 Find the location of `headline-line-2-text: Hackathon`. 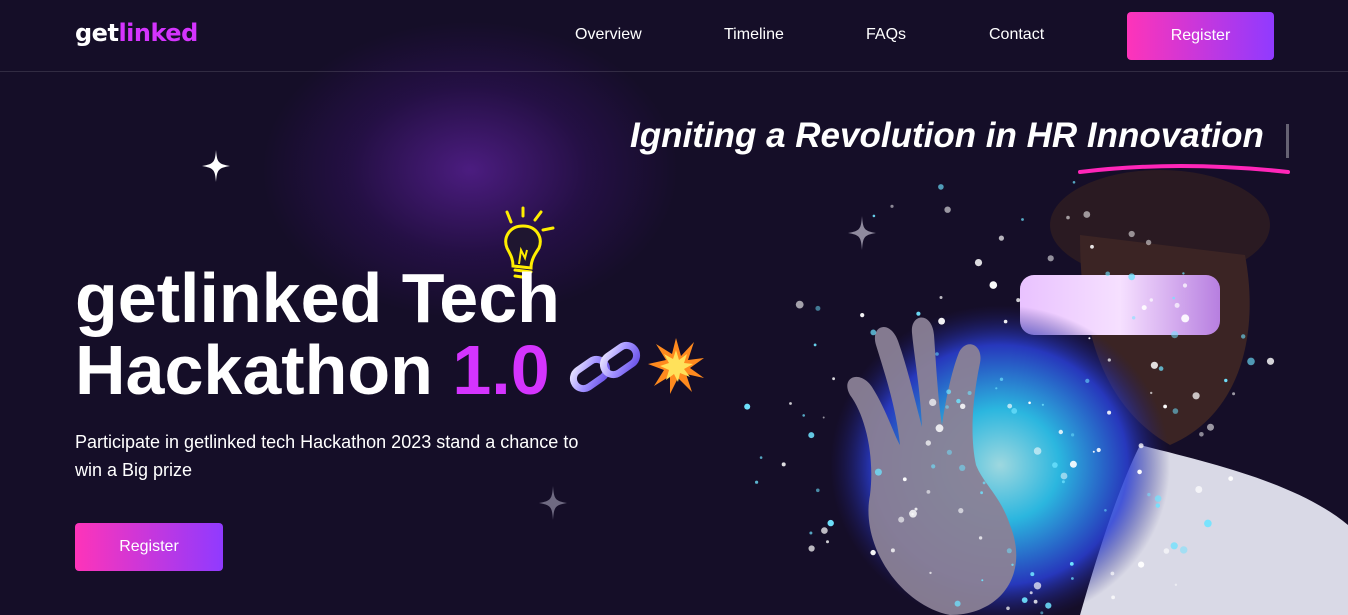

headline-line-2-text: Hackathon is located at coordinates (264, 370).